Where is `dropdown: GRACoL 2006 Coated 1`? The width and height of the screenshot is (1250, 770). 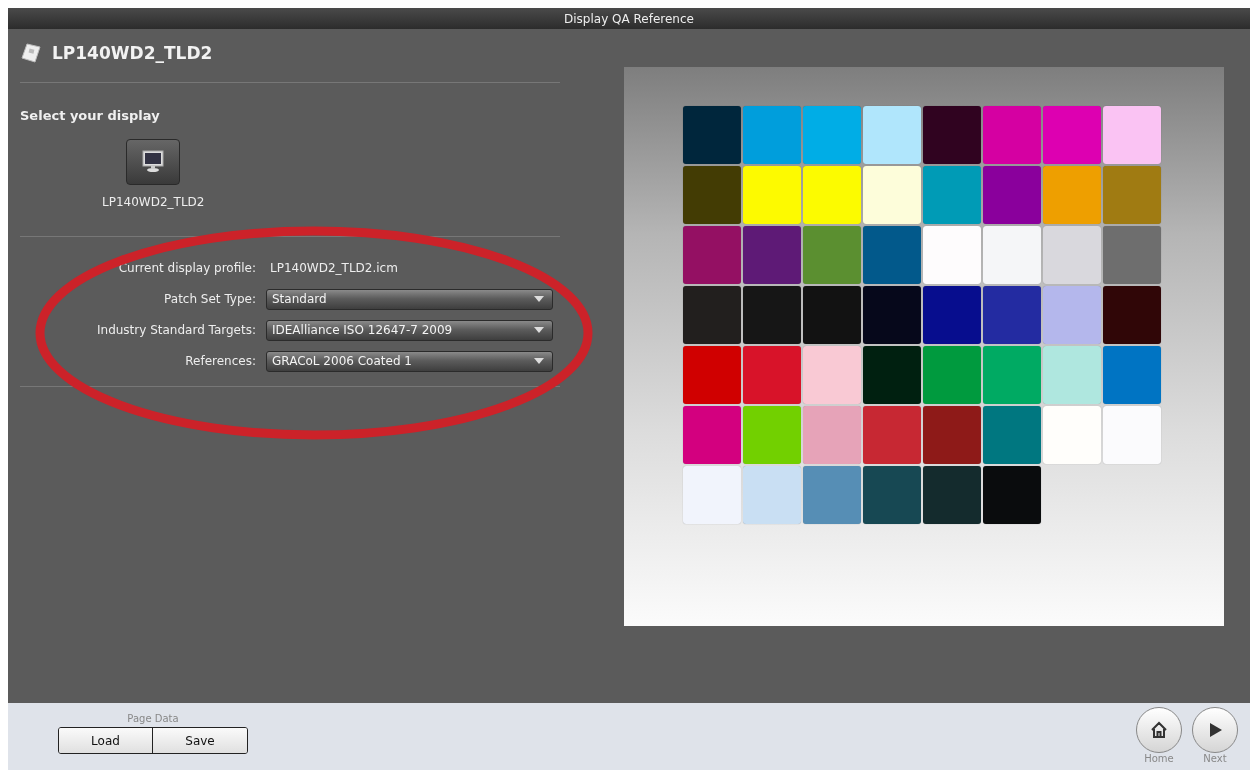
dropdown: GRACoL 2006 Coated 1 is located at coordinates (409, 361).